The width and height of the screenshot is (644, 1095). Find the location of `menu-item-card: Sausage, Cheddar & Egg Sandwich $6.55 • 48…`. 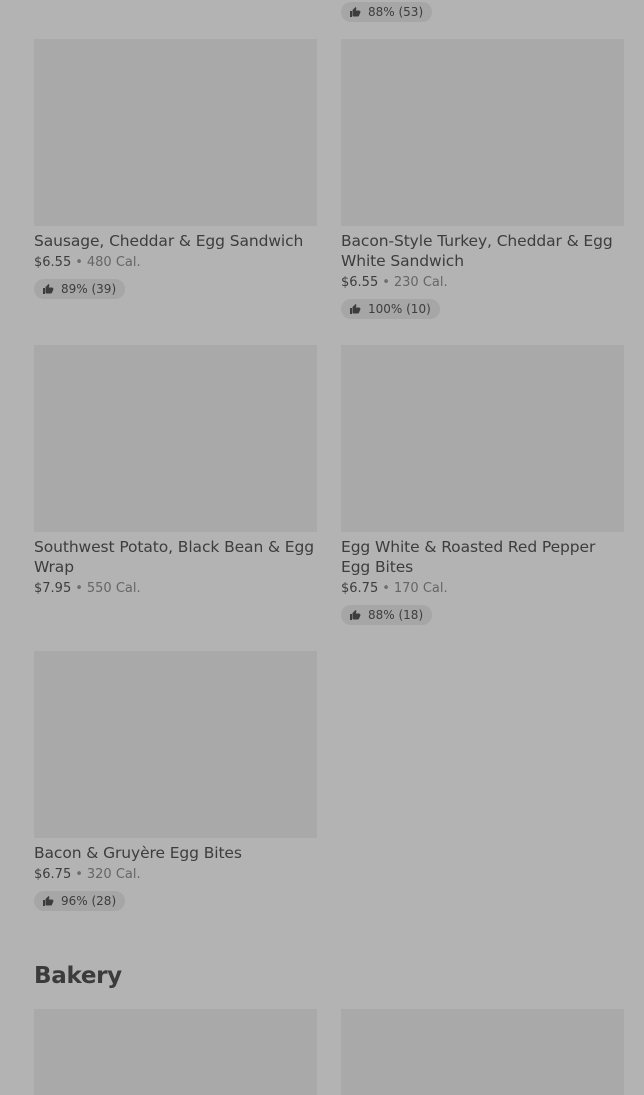

menu-item-card: Sausage, Cheddar & Egg Sandwich $6.55 • 48… is located at coordinates (175, 192).